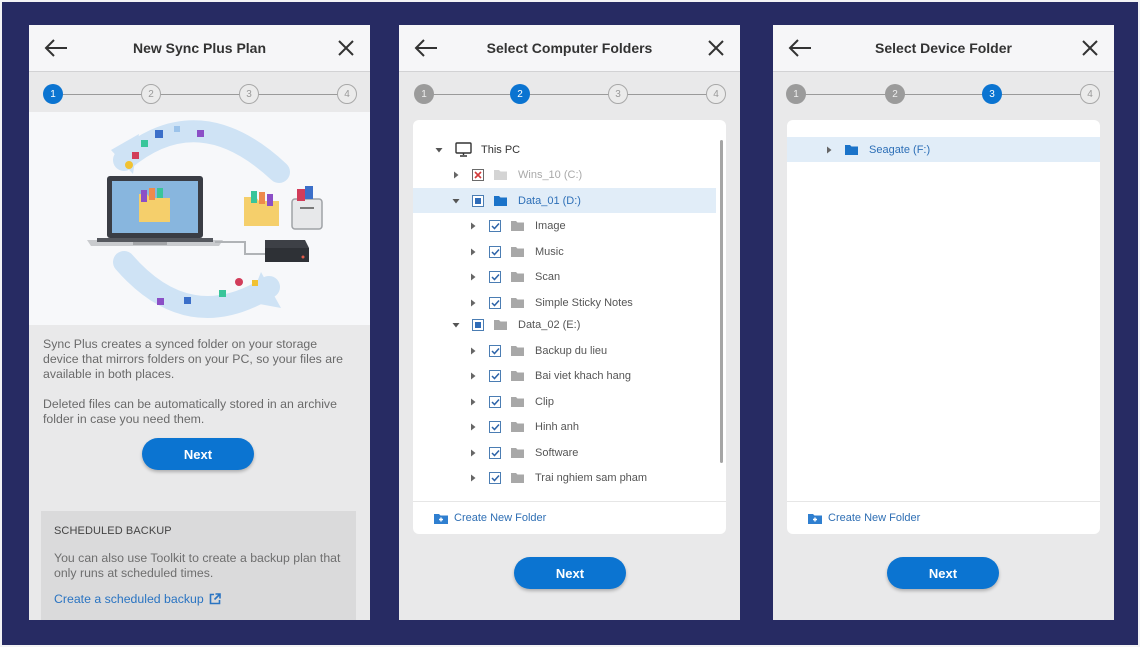  Describe the element at coordinates (557, 452) in the screenshot. I see `tree-row-label: Software` at that location.